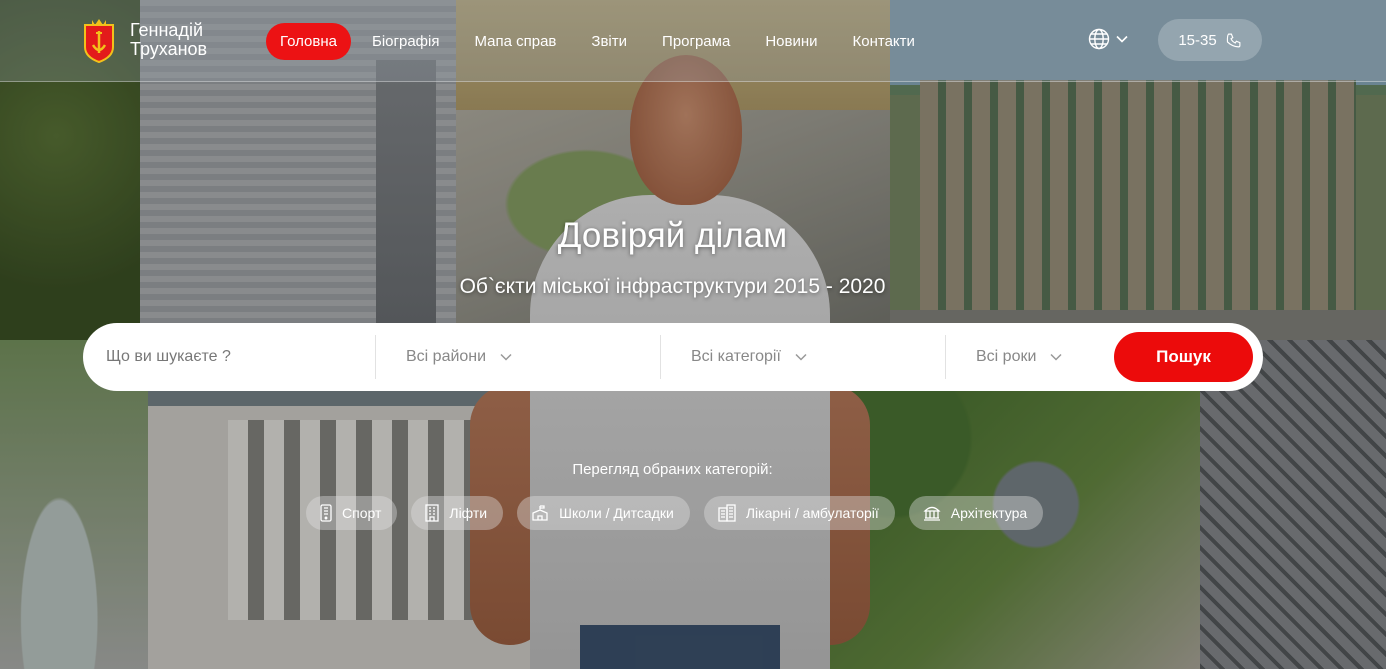 The height and width of the screenshot is (669, 1386). I want to click on nav-biography: Біографія, so click(405, 41).